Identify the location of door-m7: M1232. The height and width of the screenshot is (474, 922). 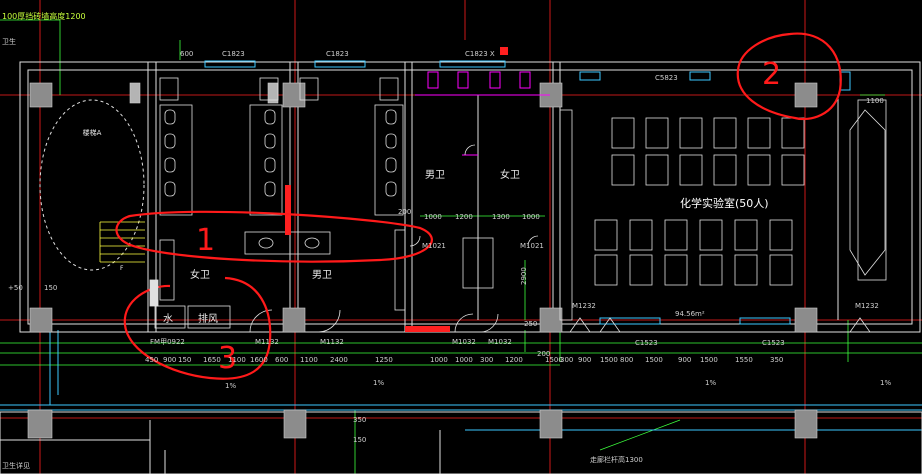
(584, 306).